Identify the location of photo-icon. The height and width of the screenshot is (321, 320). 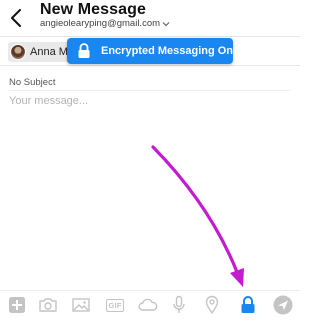
(81, 305).